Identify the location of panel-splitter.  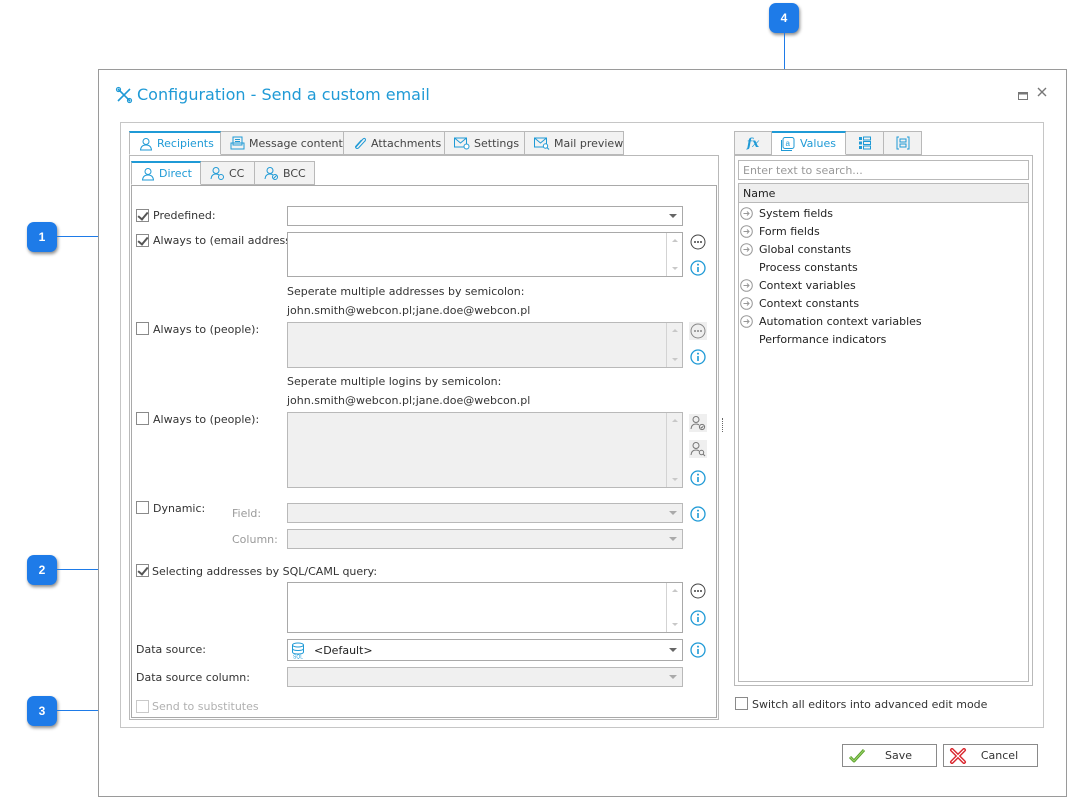
(722, 425).